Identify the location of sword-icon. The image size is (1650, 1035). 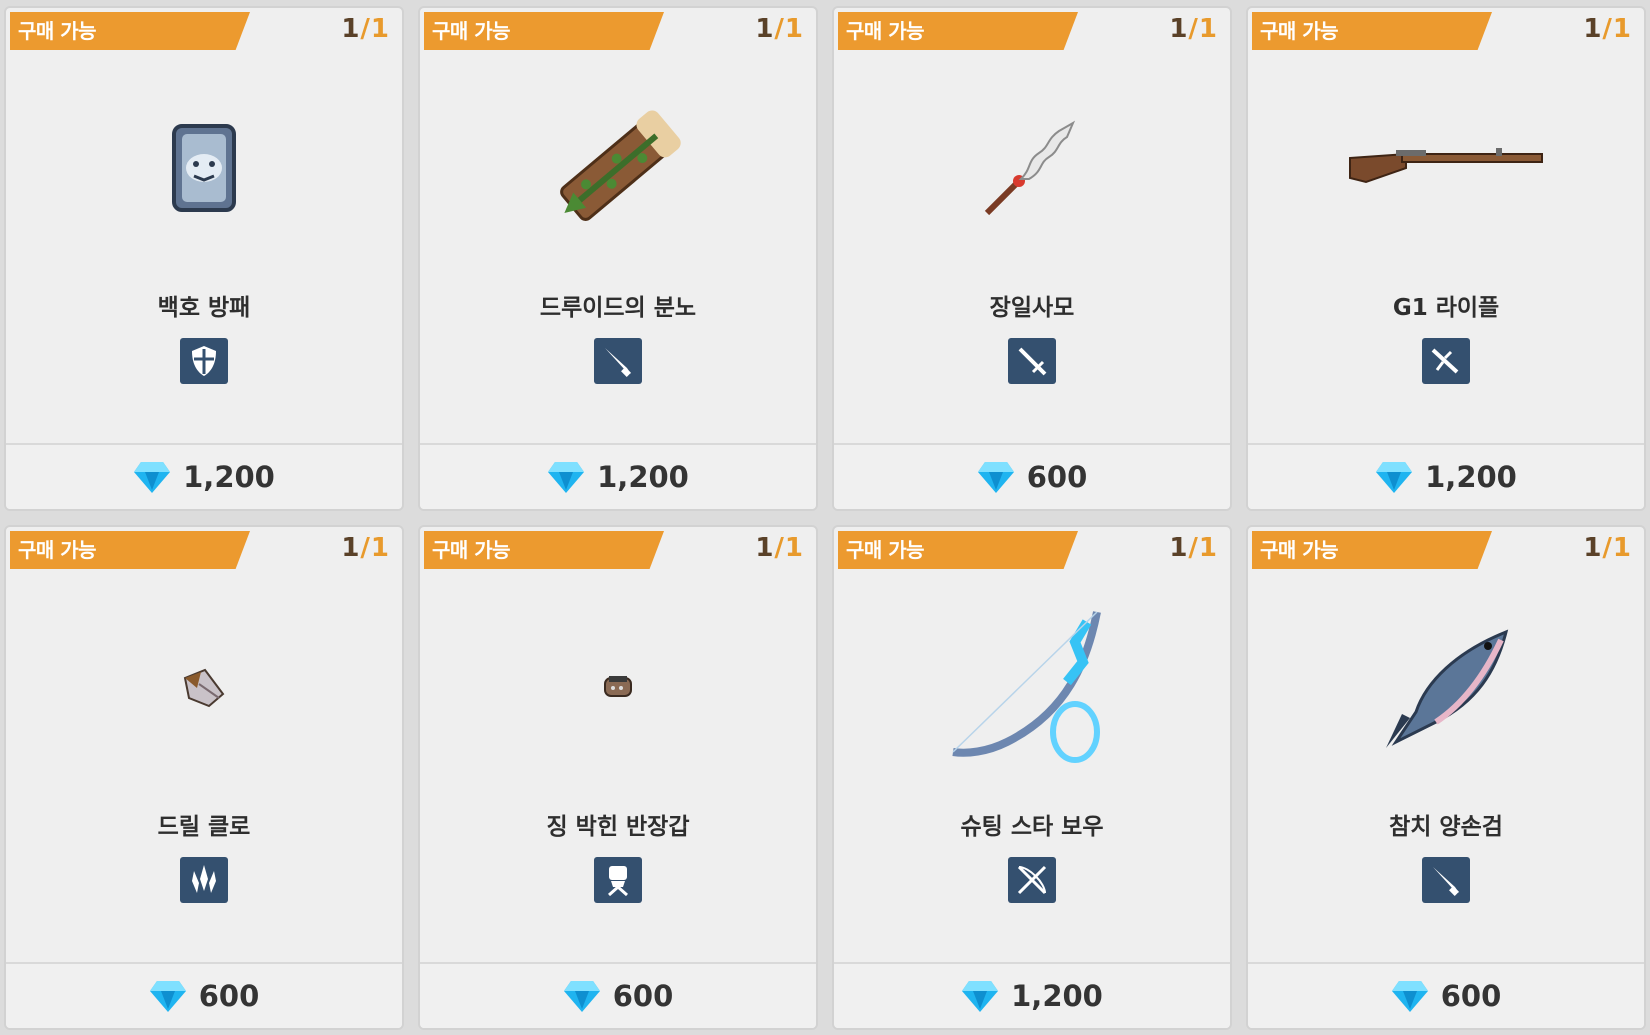
(1032, 361).